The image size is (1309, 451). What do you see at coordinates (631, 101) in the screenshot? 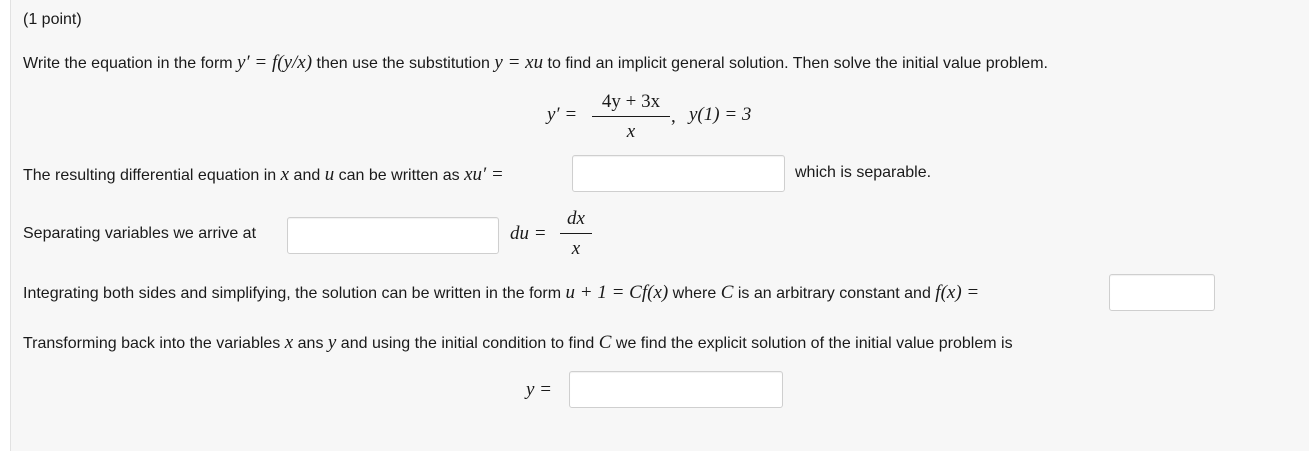
I see `equation-numerator: 4y + 3x` at bounding box center [631, 101].